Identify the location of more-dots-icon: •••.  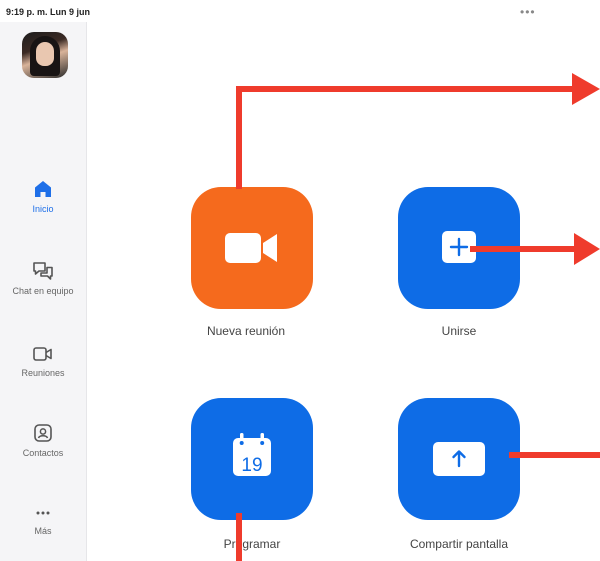
(528, 12).